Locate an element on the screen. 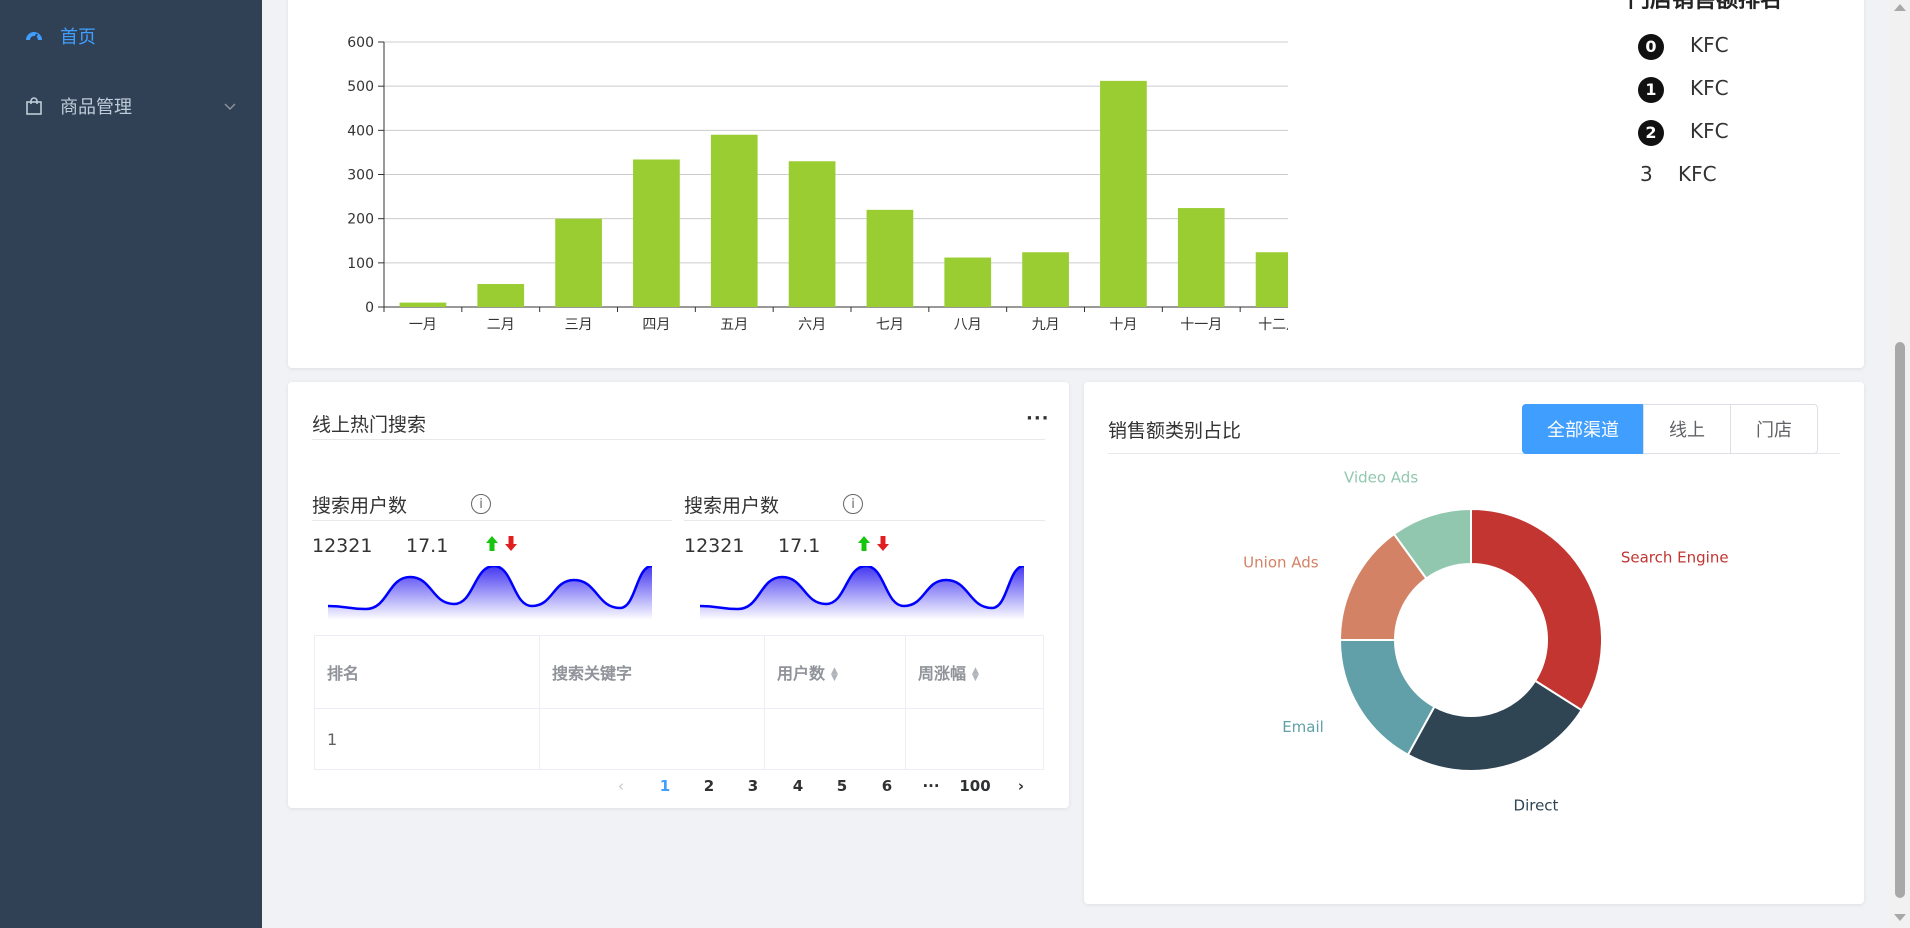 Image resolution: width=1910 pixels, height=928 pixels. column-header-users: 用户数 ▲ ▼ is located at coordinates (835, 672).